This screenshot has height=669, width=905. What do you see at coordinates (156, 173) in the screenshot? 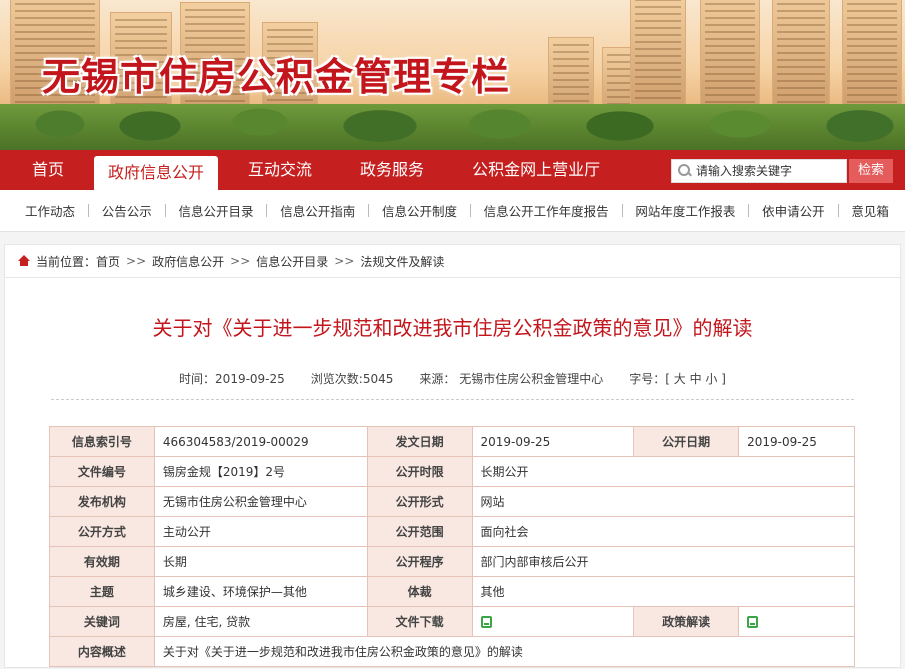
I see `nav-gov-info: 政府信息公开` at bounding box center [156, 173].